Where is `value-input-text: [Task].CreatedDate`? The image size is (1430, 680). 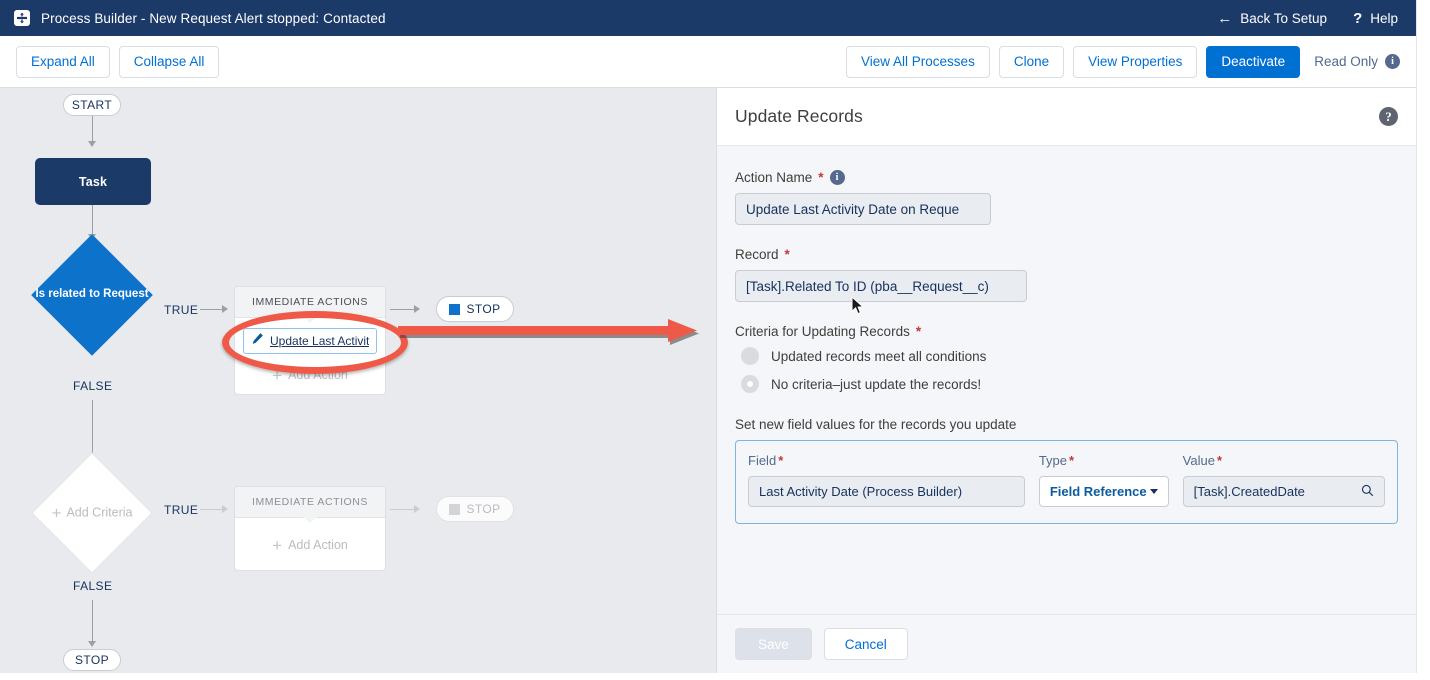
value-input-text: [Task].CreatedDate is located at coordinates (1249, 491).